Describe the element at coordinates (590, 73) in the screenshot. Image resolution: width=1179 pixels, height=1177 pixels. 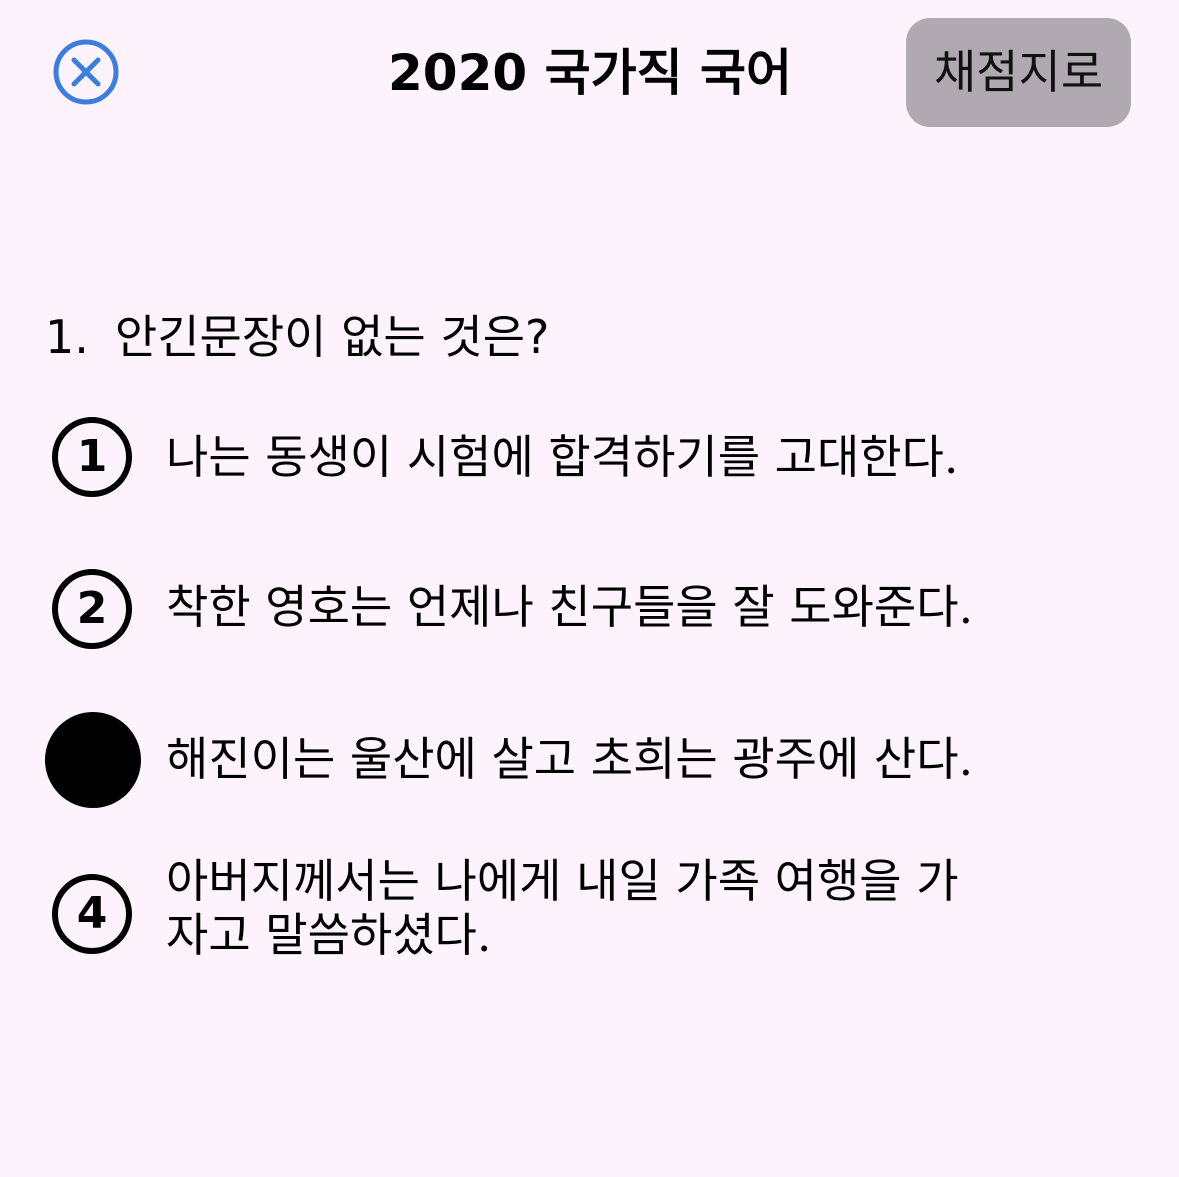
I see `page-title: 2020 국가직 국어` at that location.